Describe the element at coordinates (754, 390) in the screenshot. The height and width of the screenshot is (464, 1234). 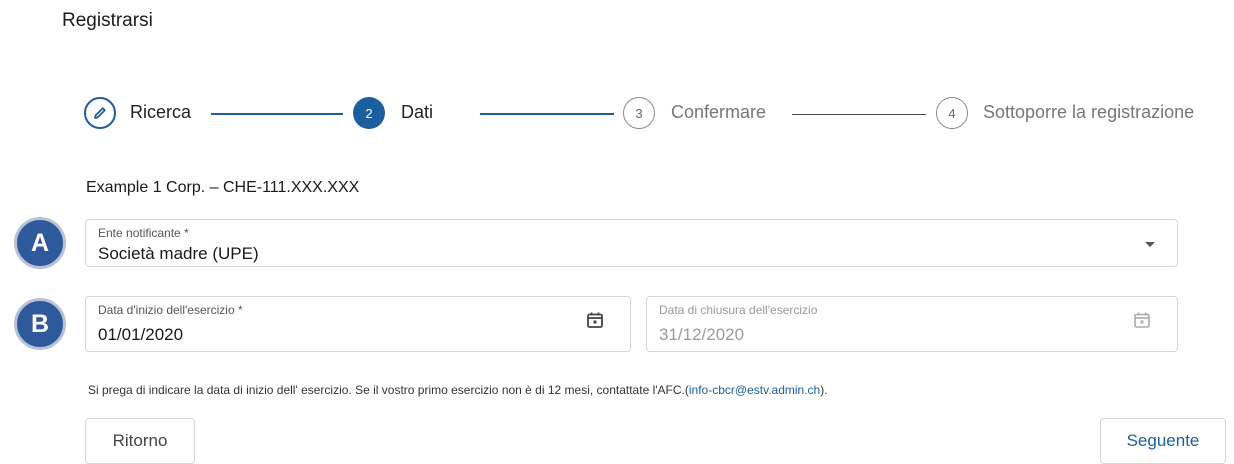
I see `email-link: info-cbcr@estv.admin.ch` at that location.